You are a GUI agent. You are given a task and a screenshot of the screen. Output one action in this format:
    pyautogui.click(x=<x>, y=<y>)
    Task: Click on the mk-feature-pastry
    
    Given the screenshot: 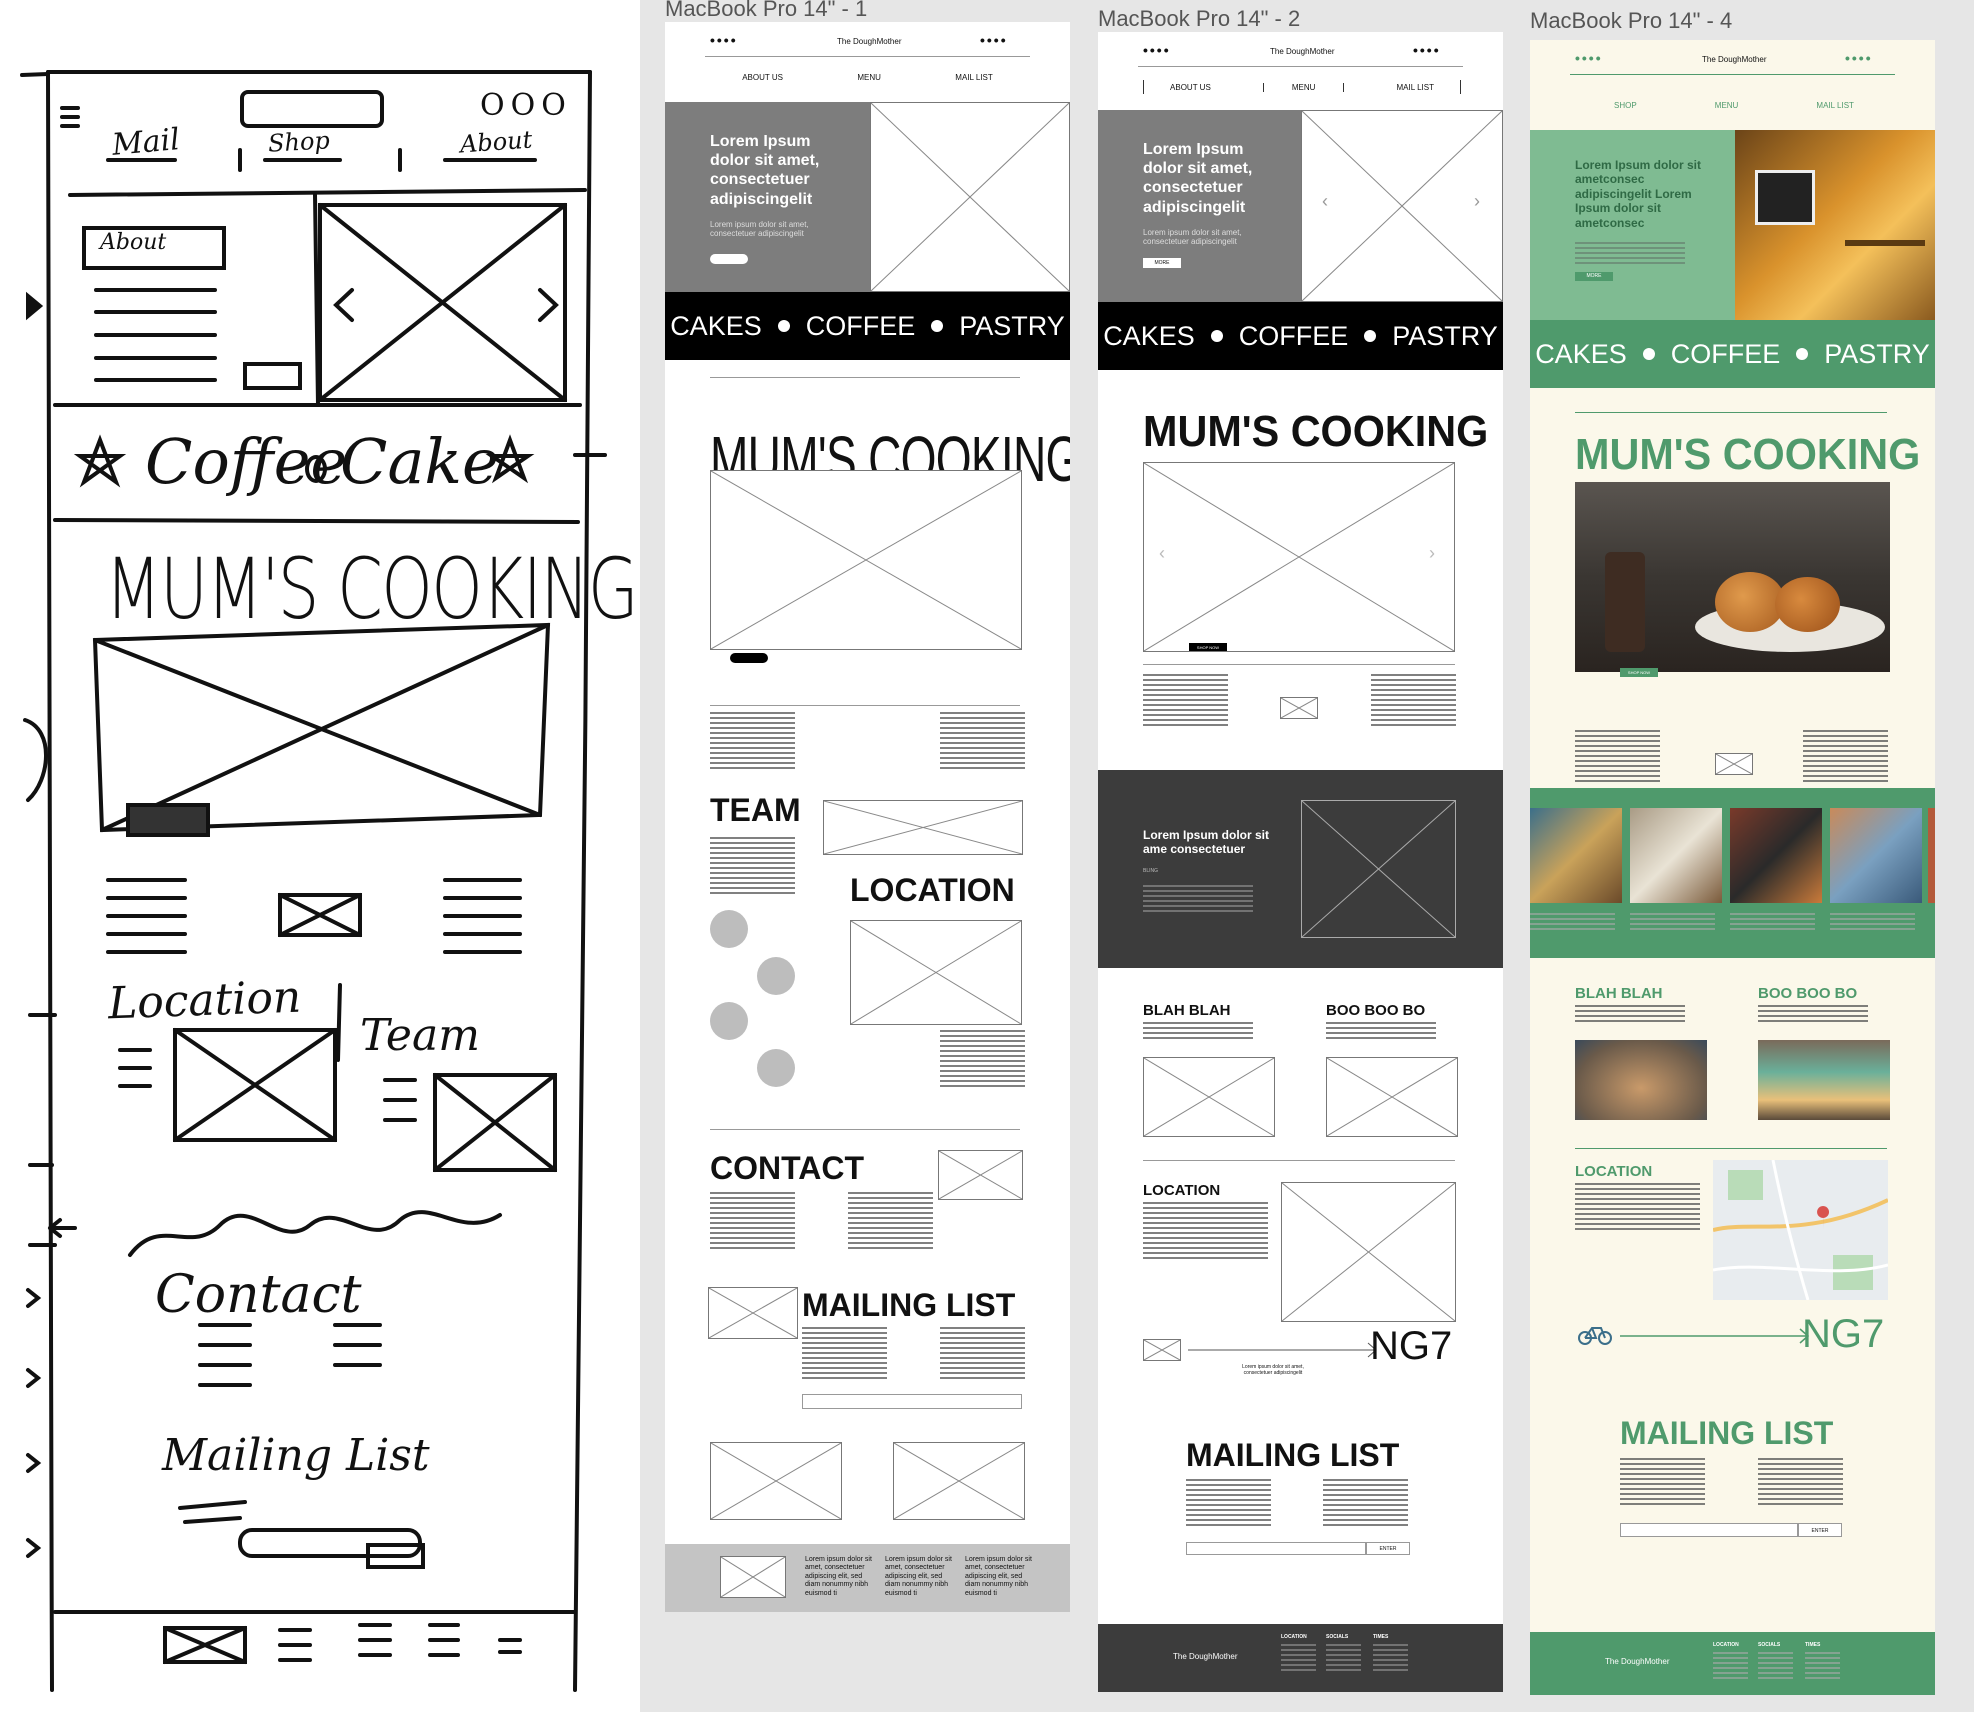 What is the action you would take?
    pyautogui.click(x=1807, y=604)
    